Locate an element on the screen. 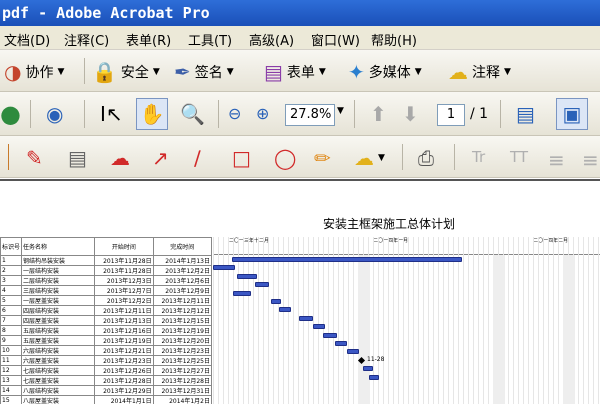  table-cell: 2013年12月26日 is located at coordinates (124, 370).